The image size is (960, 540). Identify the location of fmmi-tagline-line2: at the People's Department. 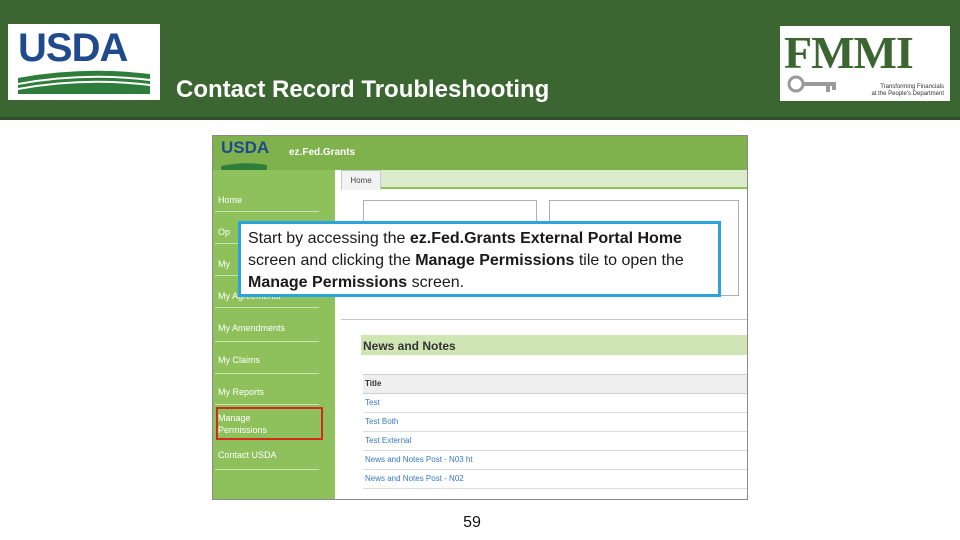
(907, 94).